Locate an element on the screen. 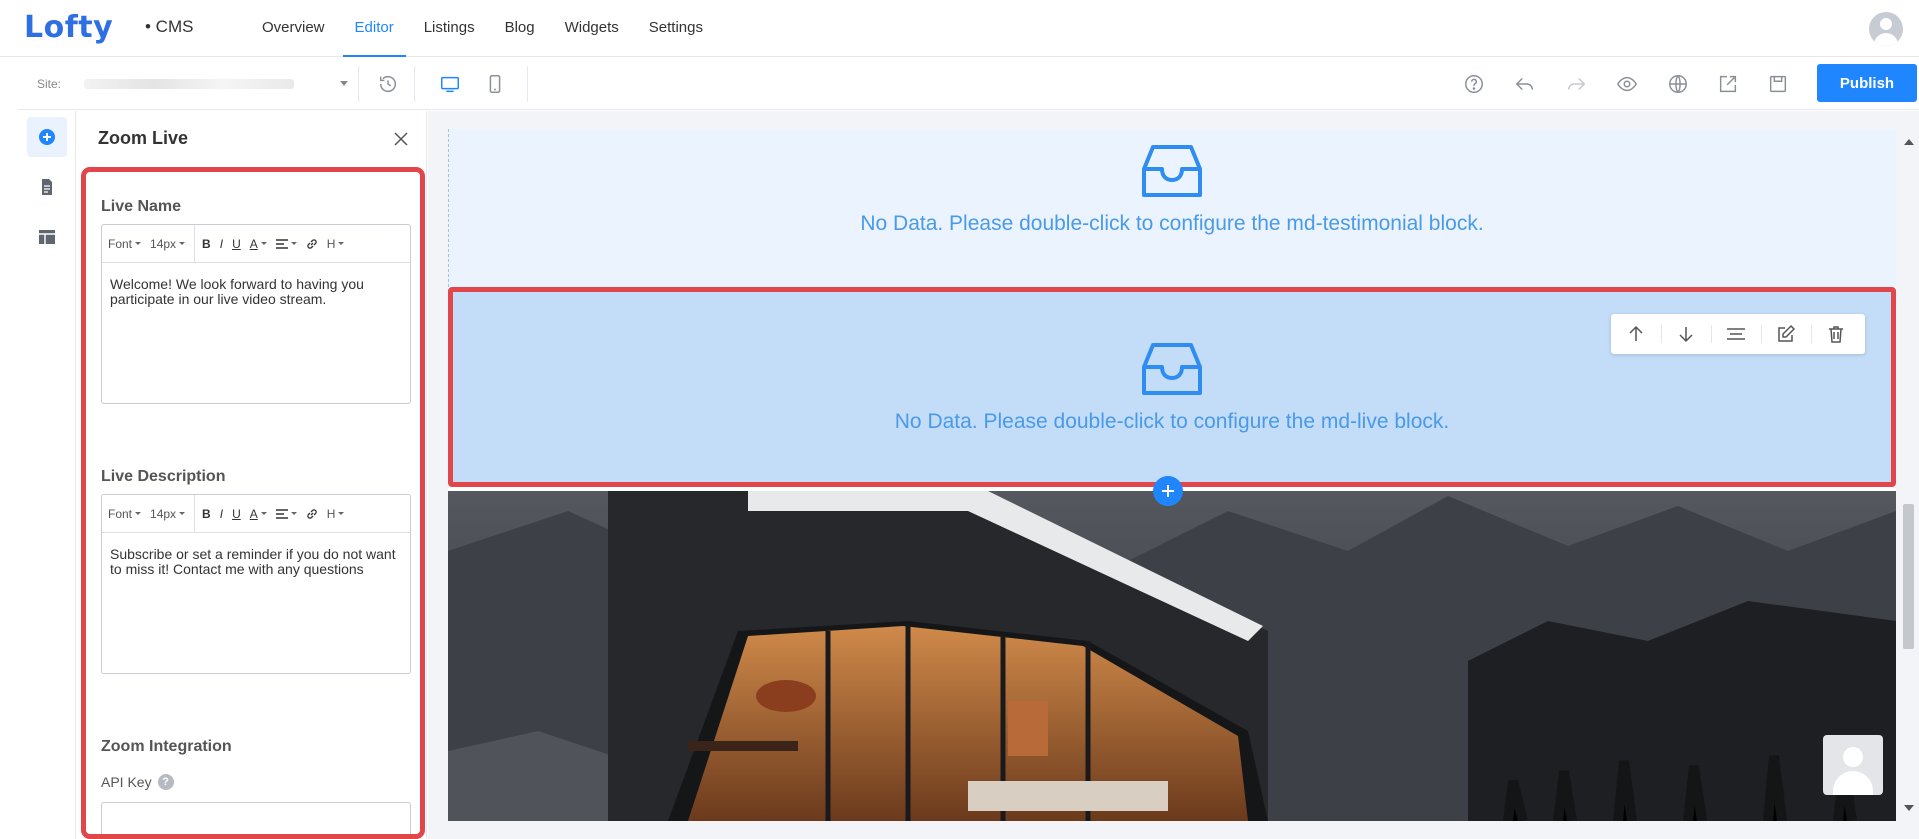  align-button is located at coordinates (1736, 334).